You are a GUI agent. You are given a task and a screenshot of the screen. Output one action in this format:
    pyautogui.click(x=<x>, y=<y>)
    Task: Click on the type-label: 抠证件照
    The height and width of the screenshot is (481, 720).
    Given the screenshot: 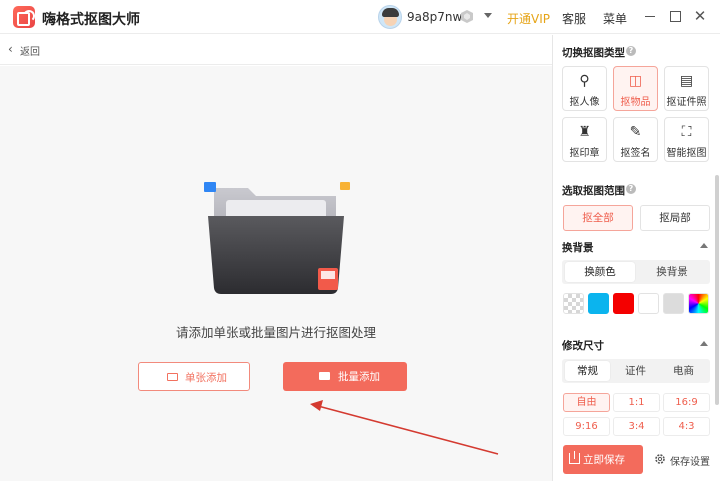 What is the action you would take?
    pyautogui.click(x=686, y=102)
    